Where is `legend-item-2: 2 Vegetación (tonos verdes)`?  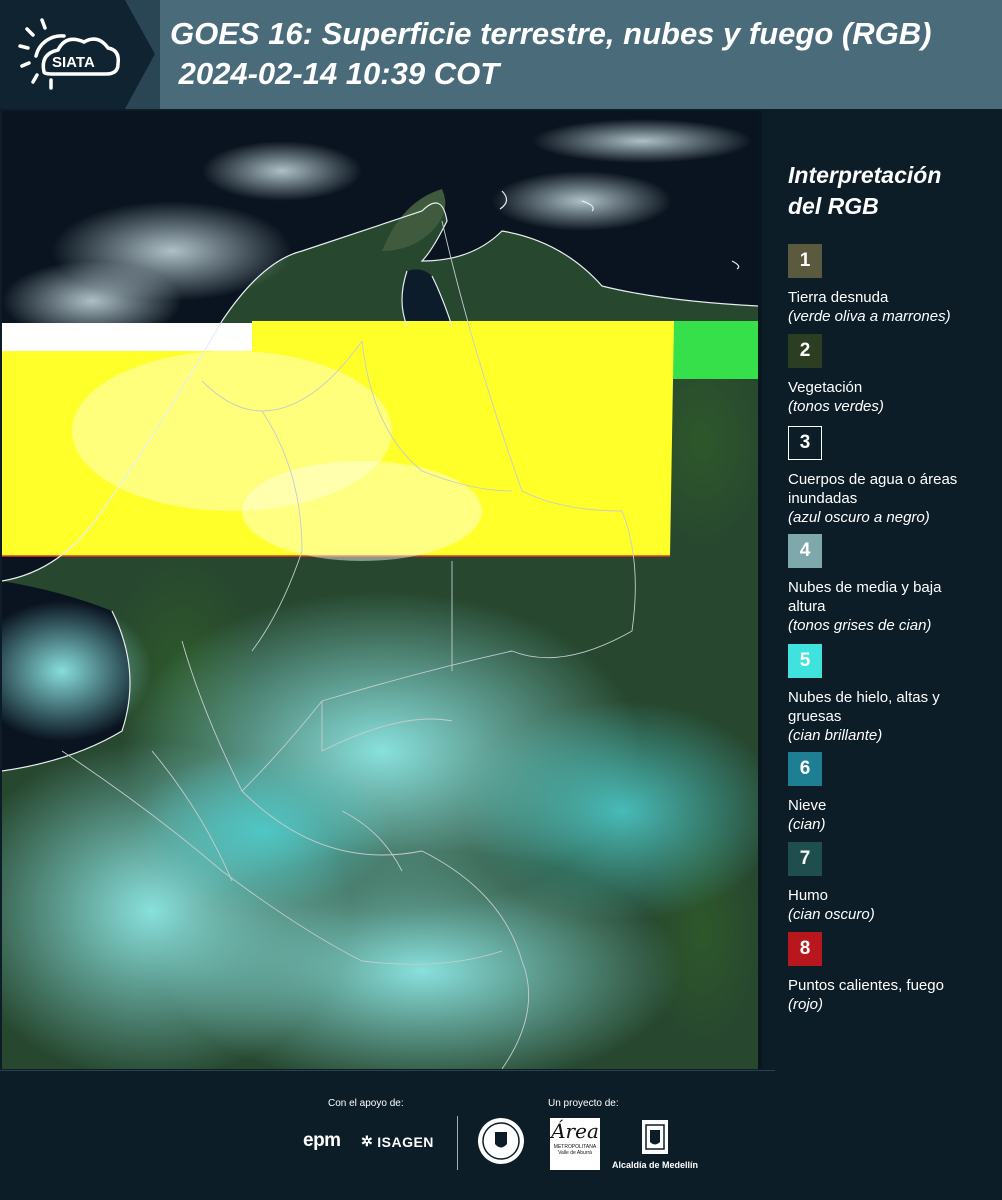
legend-item-2: 2 Vegetación (tonos verdes) is located at coordinates (893, 375).